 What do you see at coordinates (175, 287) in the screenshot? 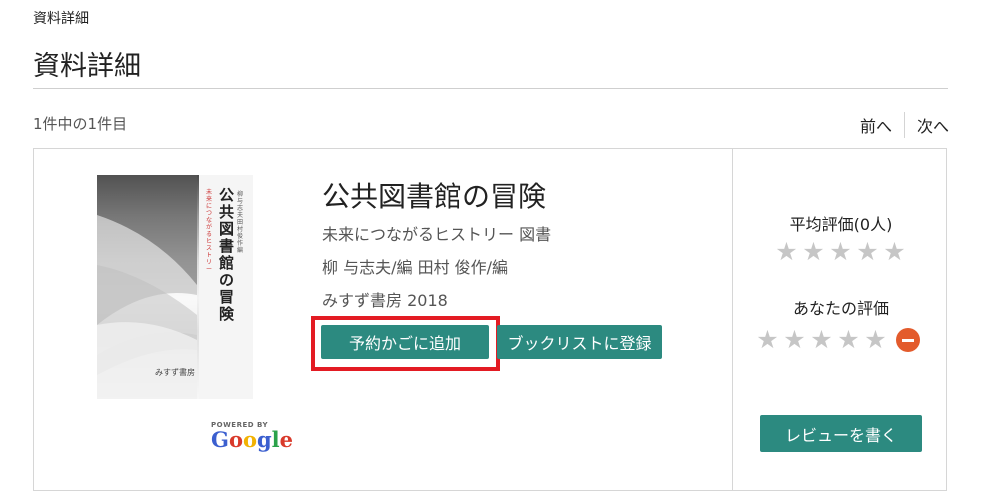
I see `book-cover: 公共図書館の冒険 未来につながるヒストリー 柳与志夫 田村俊作 編 みすず書房` at bounding box center [175, 287].